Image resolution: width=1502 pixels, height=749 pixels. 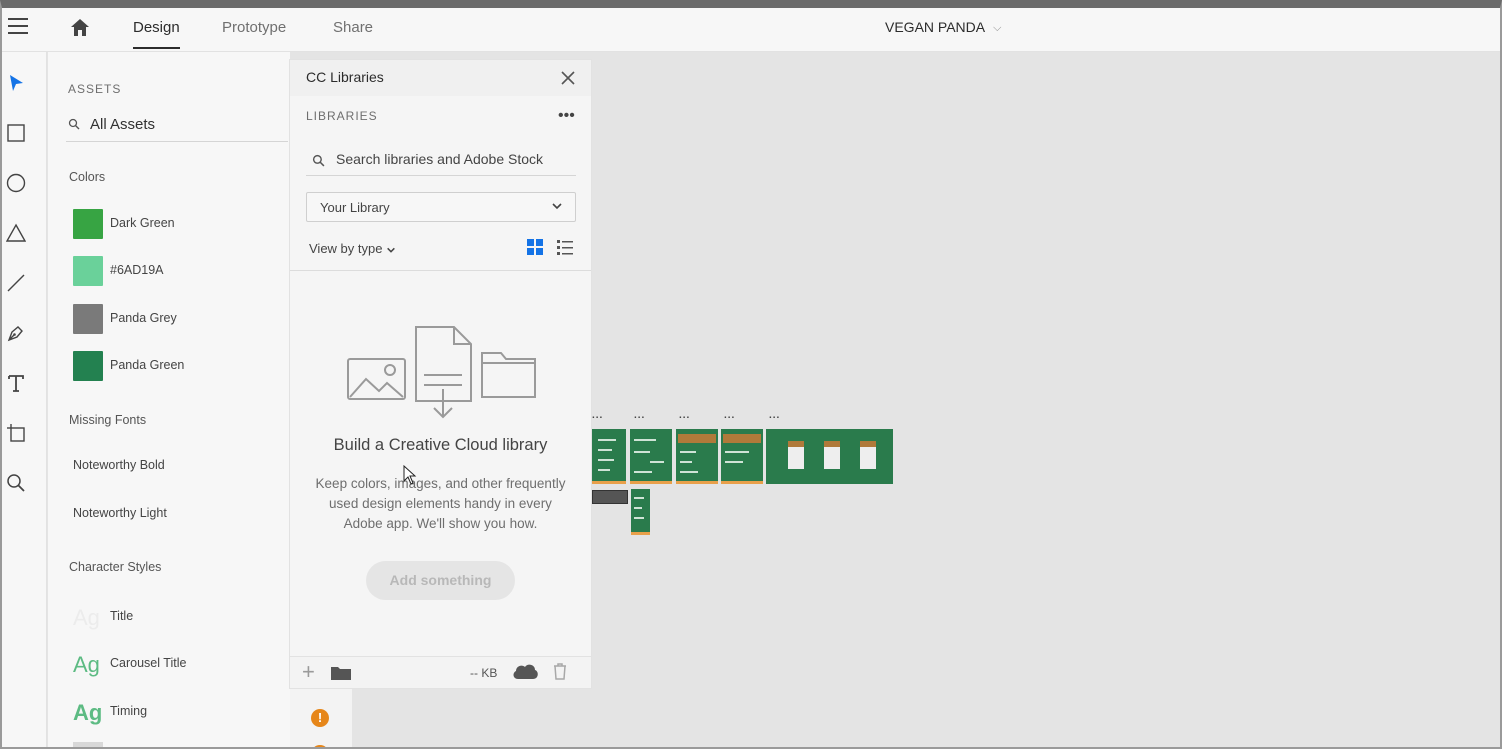 What do you see at coordinates (440, 270) in the screenshot?
I see `divider` at bounding box center [440, 270].